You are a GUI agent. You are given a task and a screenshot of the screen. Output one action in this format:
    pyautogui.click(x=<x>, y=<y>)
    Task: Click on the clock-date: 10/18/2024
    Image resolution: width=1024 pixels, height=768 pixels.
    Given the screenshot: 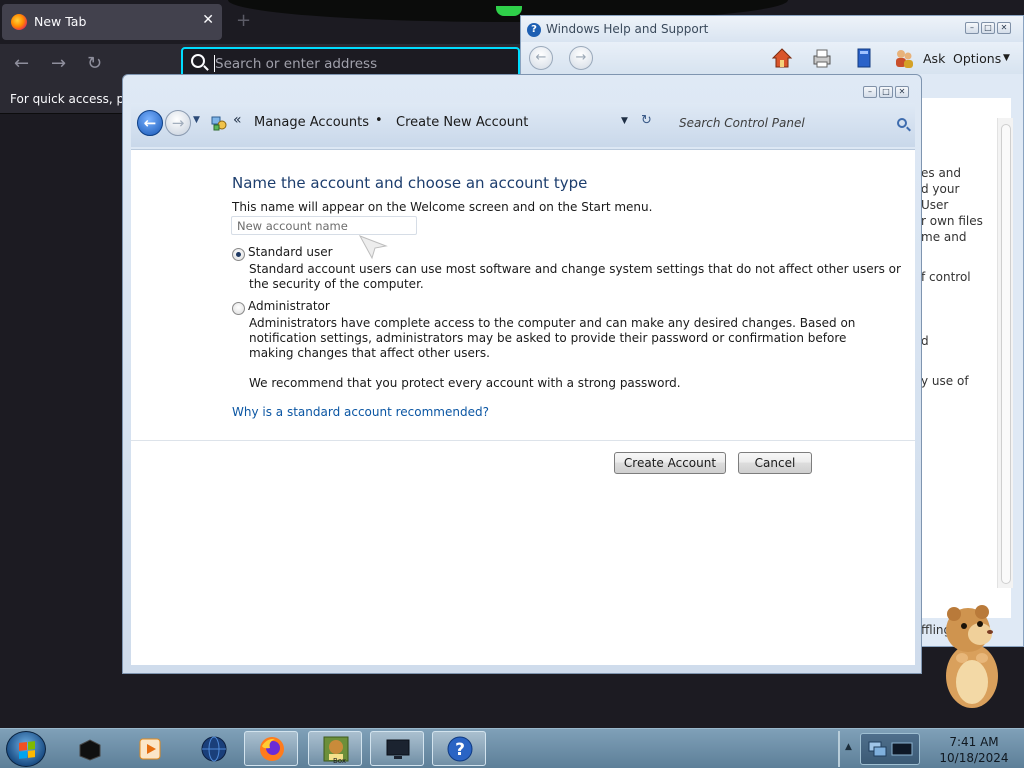 What is the action you would take?
    pyautogui.click(x=974, y=758)
    